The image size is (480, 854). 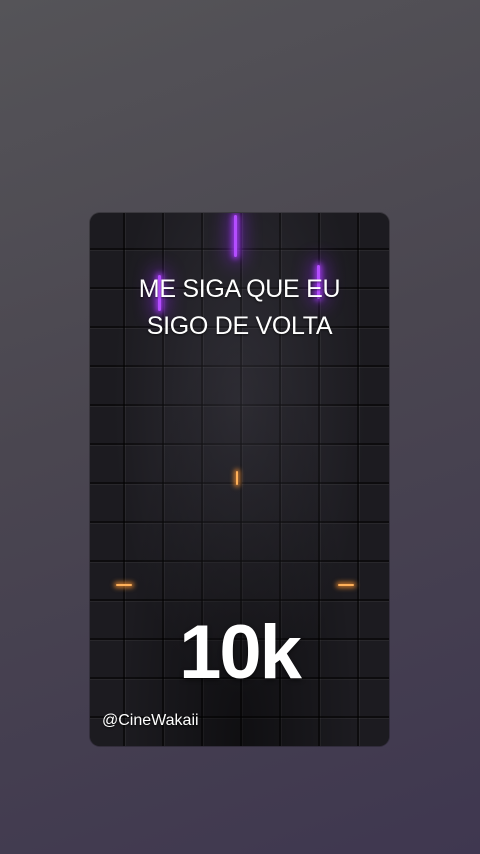 What do you see at coordinates (346, 585) in the screenshot?
I see `orange-light-right` at bounding box center [346, 585].